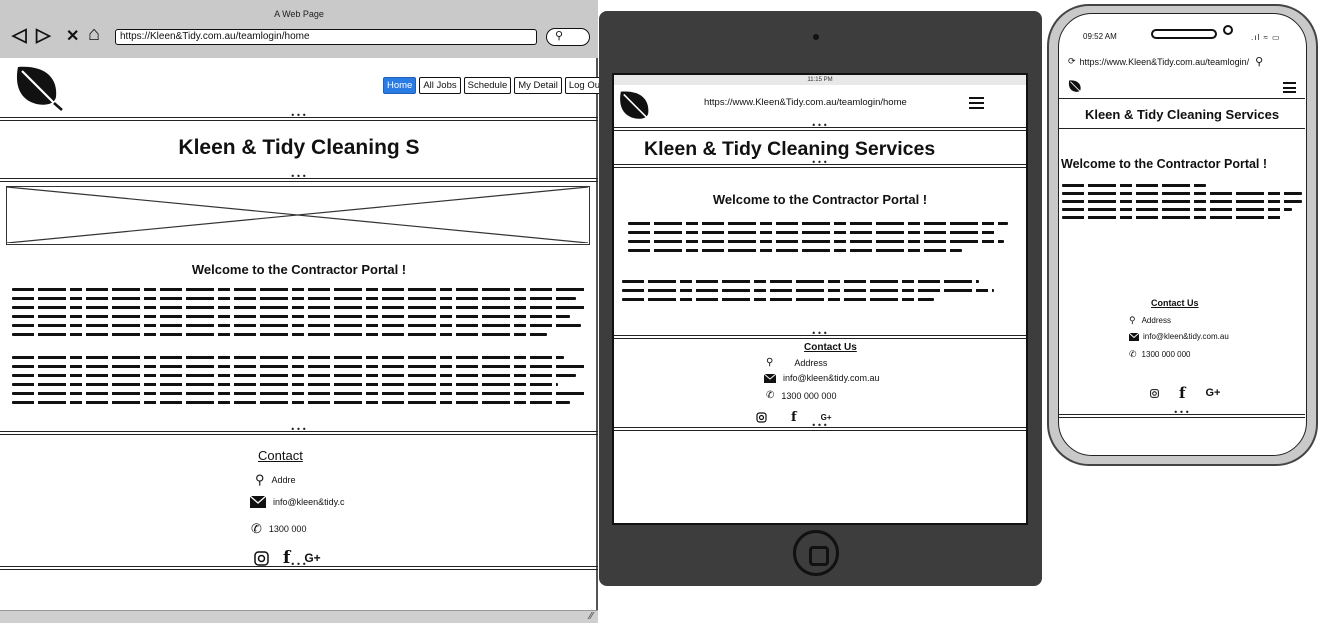 Image resolution: width=1327 pixels, height=623 pixels. I want to click on stop-icon: ✕, so click(72, 36).